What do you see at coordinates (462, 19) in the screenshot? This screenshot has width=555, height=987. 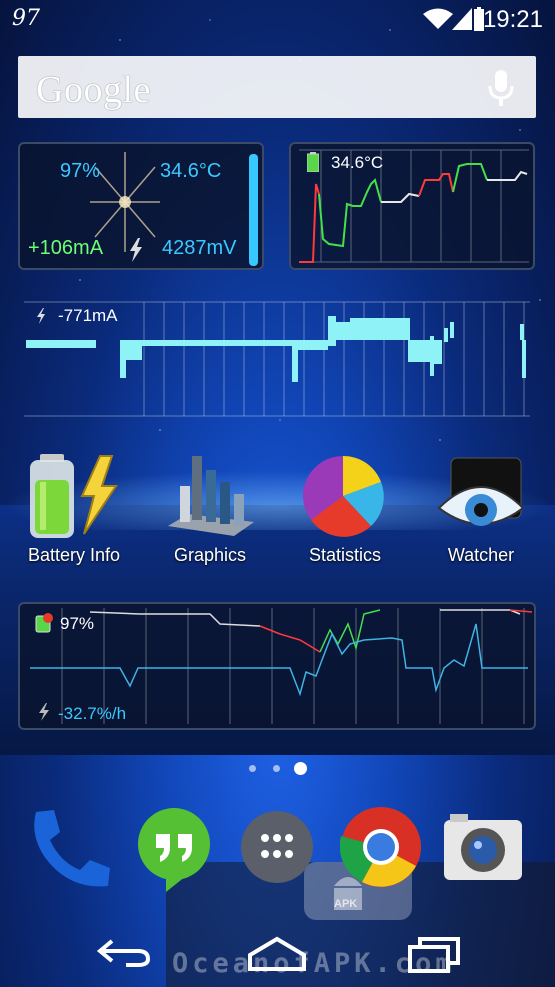 I see `signal-icon` at bounding box center [462, 19].